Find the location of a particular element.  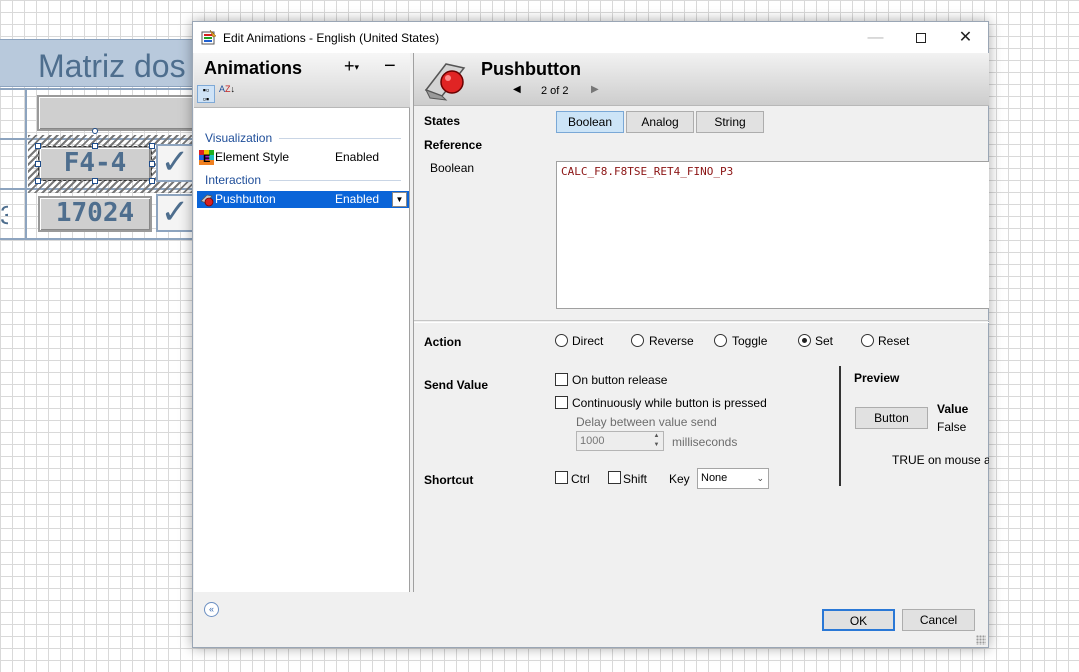

action-option-label: Reset is located at coordinates (894, 341).